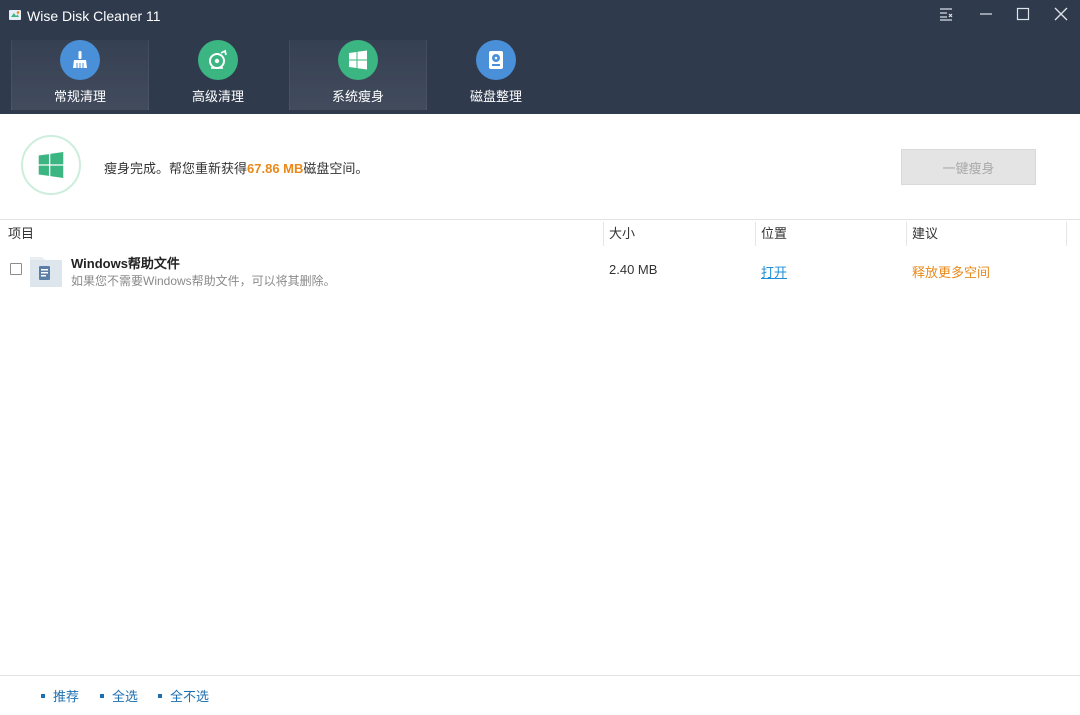 This screenshot has height=715, width=1080. I want to click on recommend-link: 推荐, so click(60, 695).